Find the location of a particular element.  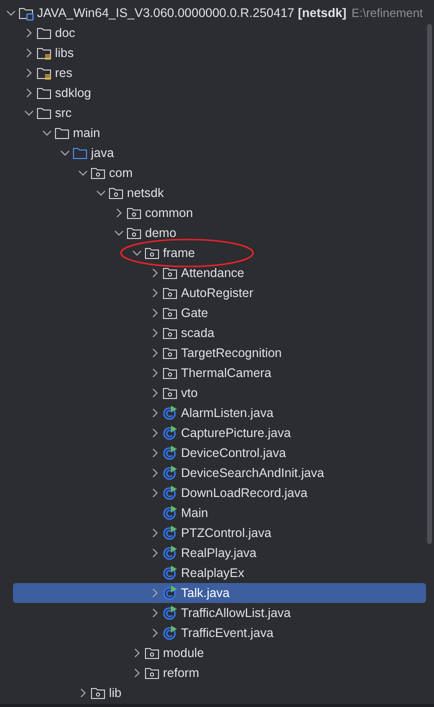

tree-item: Attendance is located at coordinates (213, 273).